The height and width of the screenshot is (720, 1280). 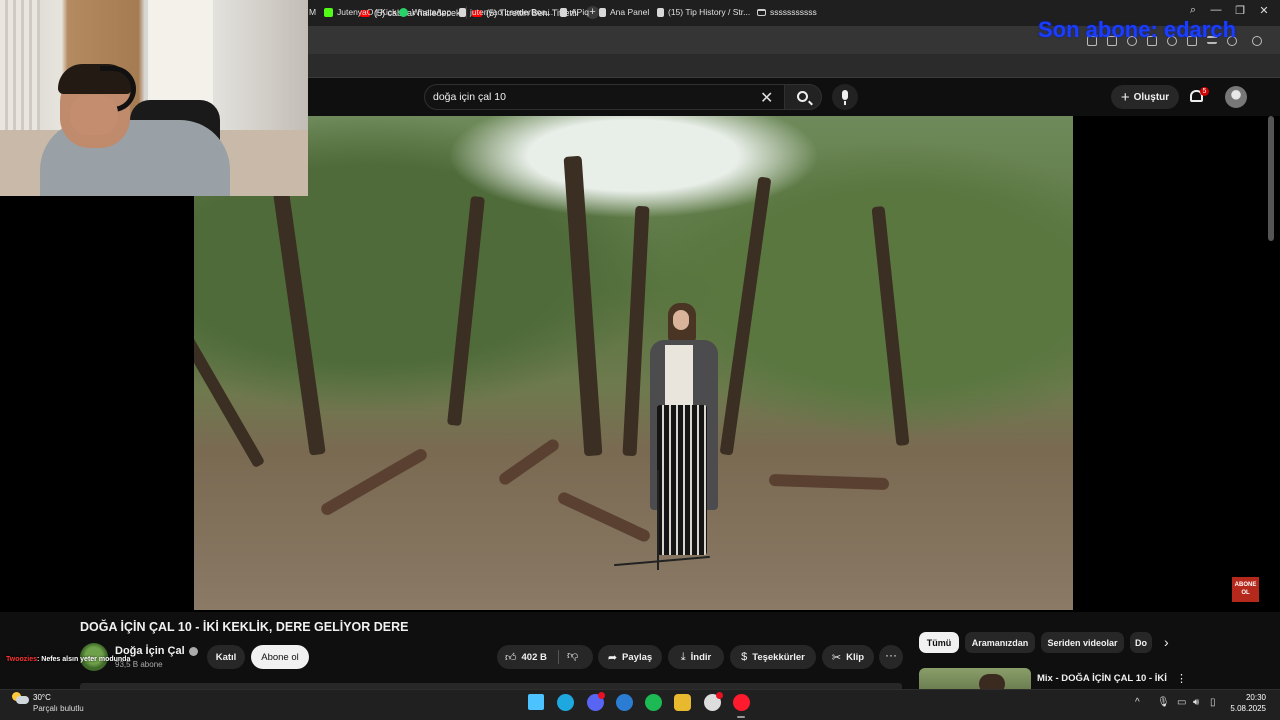 I want to click on share-button: ➦ Paylaş, so click(x=630, y=657).